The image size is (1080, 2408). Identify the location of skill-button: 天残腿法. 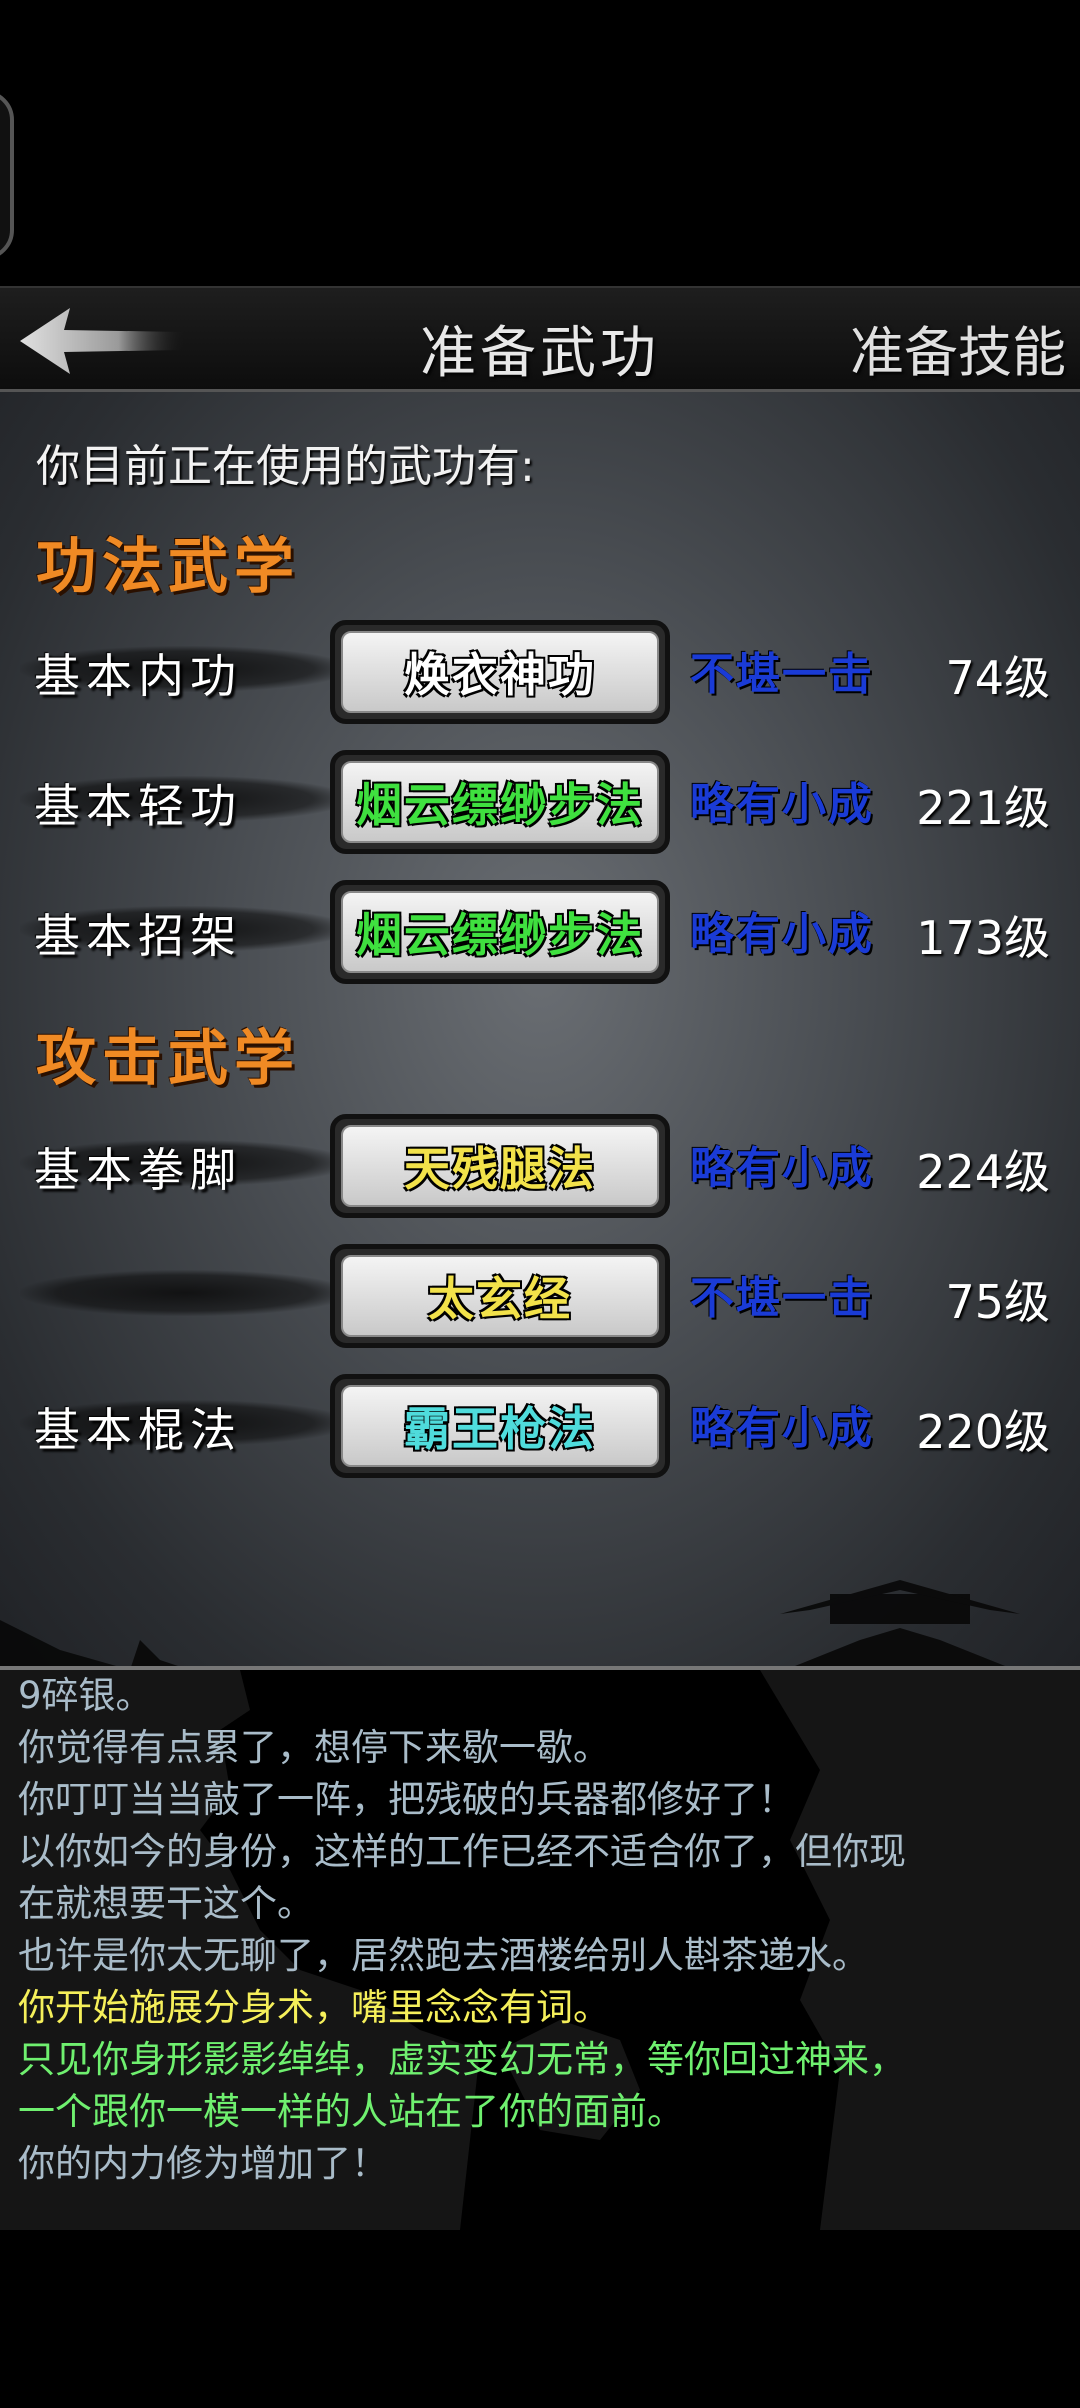
(500, 1166).